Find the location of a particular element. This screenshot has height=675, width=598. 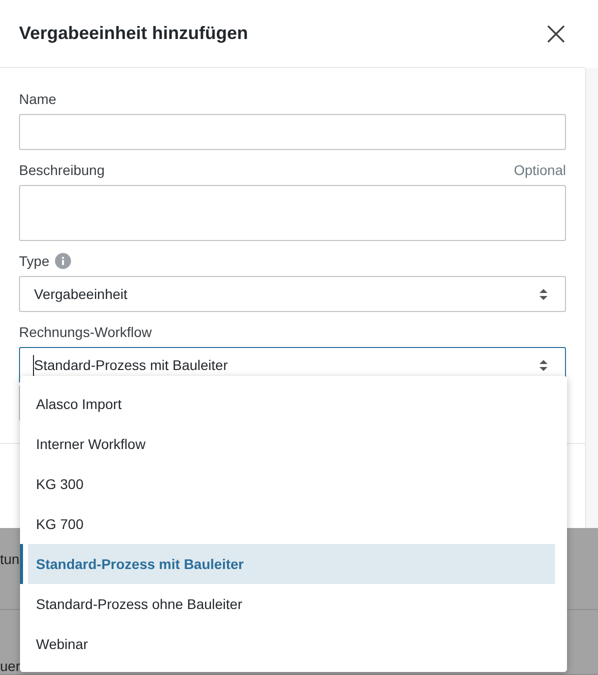

optional-hint: Optional is located at coordinates (540, 170).